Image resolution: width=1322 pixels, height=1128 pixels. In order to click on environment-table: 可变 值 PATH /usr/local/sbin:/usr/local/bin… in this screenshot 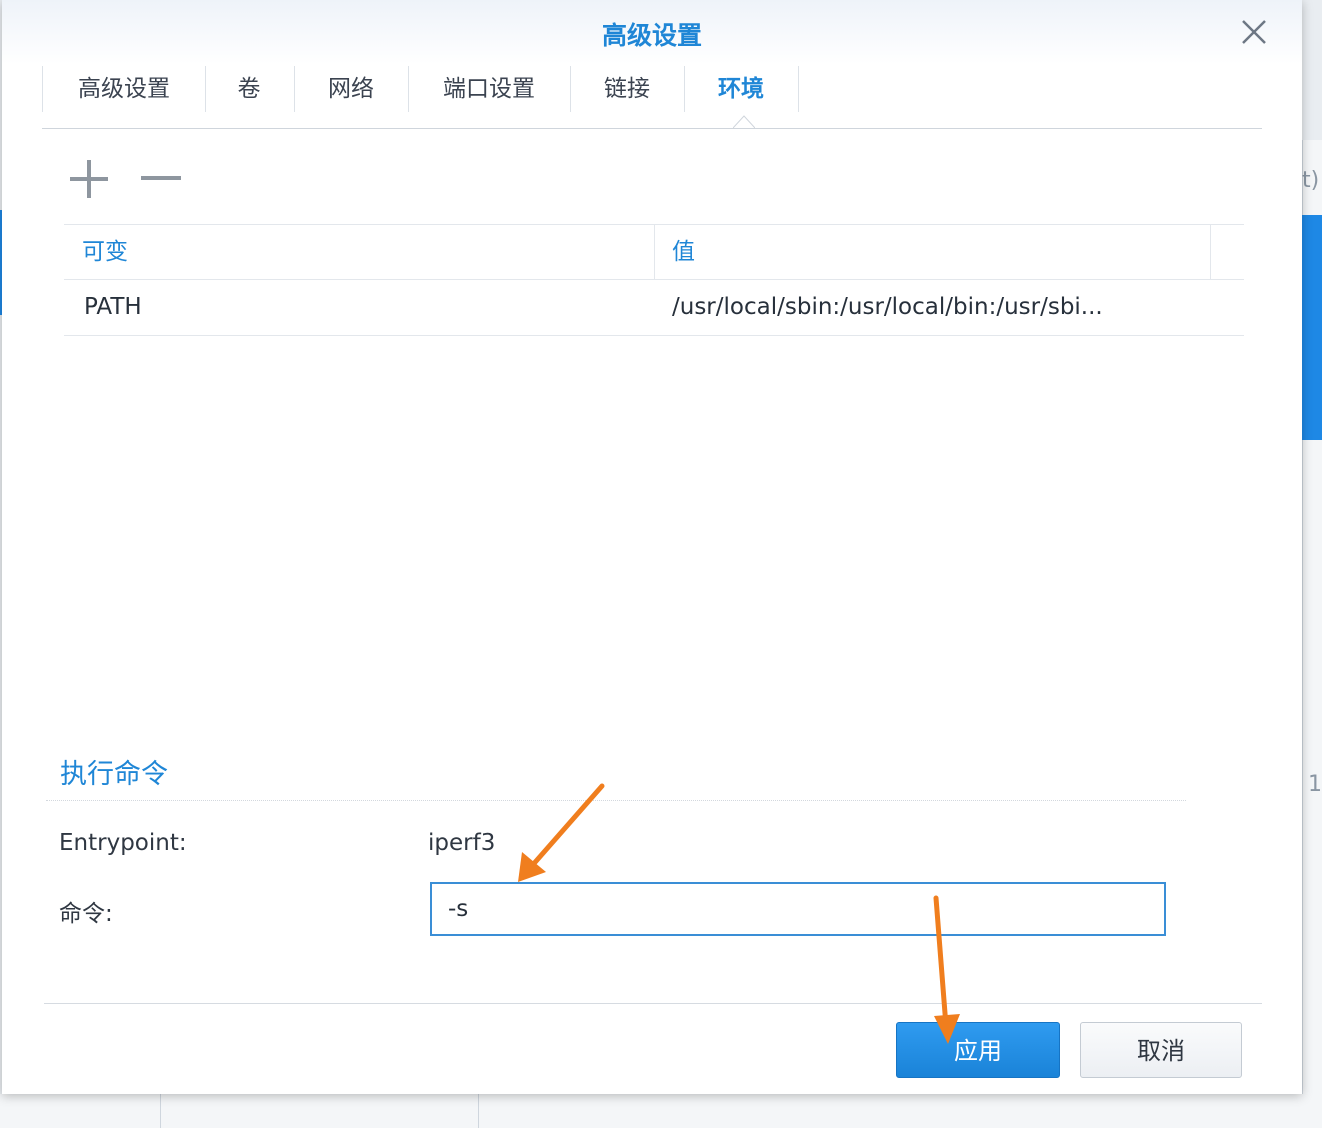, I will do `click(654, 280)`.